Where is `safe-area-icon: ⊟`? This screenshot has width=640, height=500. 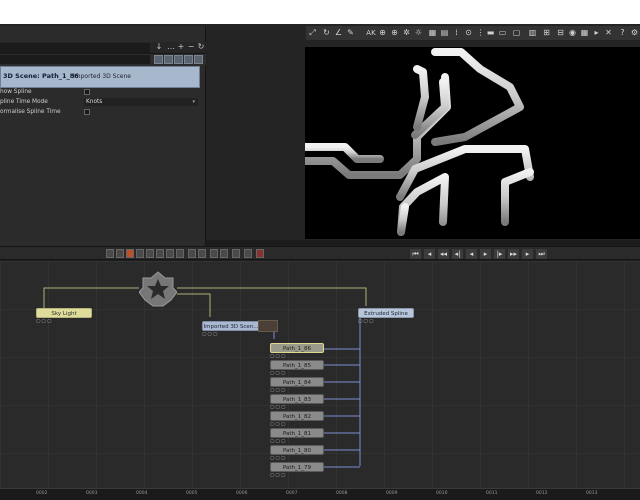 safe-area-icon: ⊟ is located at coordinates (560, 33).